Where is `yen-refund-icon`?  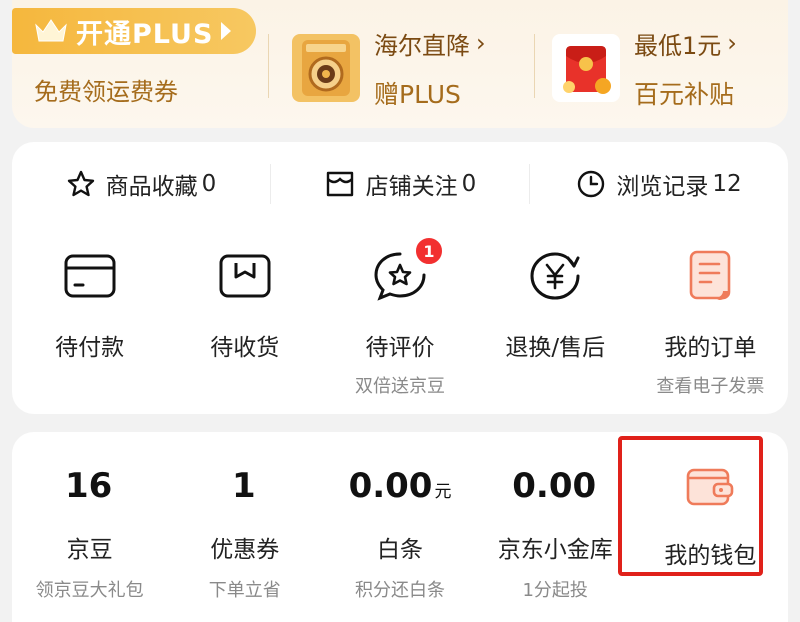 yen-refund-icon is located at coordinates (555, 276).